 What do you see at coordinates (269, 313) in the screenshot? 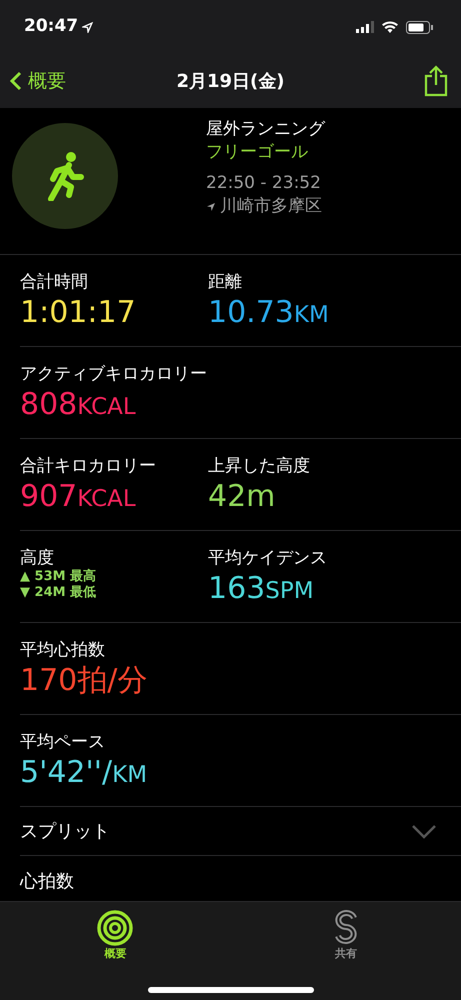
I see `metric-value: 10.73KM` at bounding box center [269, 313].